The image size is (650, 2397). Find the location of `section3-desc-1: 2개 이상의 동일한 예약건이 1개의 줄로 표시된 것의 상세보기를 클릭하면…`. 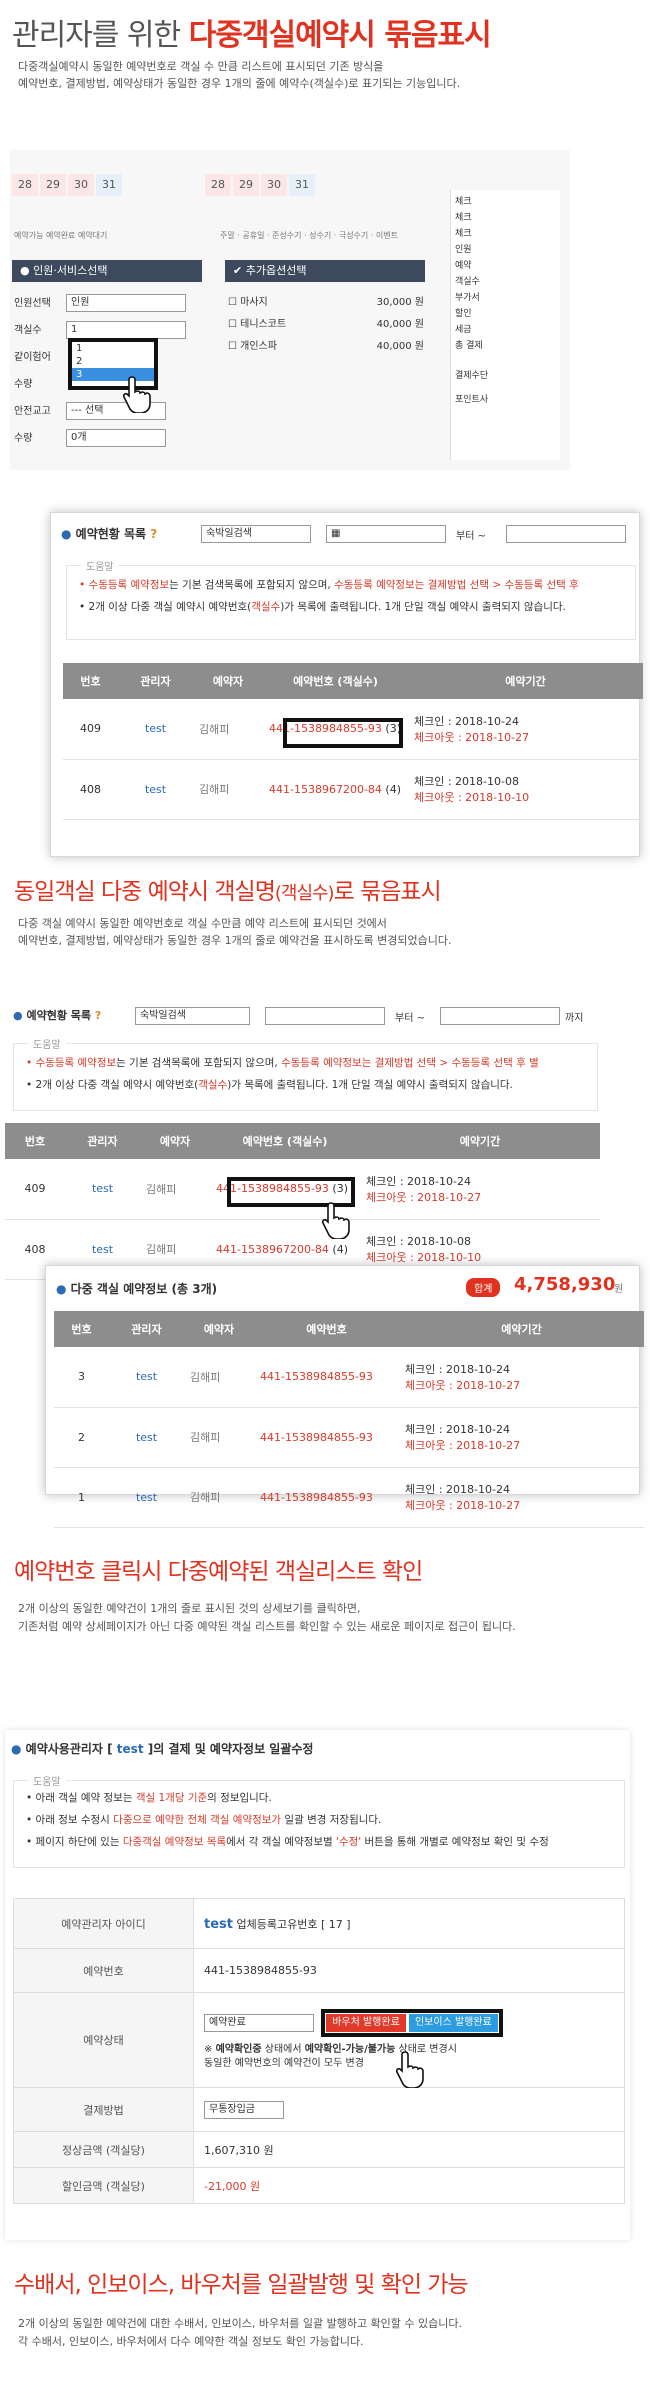

section3-desc-1: 2개 이상의 동일한 예약건이 1개의 줄로 표시된 것의 상세보기를 클릭하면… is located at coordinates (189, 1608).